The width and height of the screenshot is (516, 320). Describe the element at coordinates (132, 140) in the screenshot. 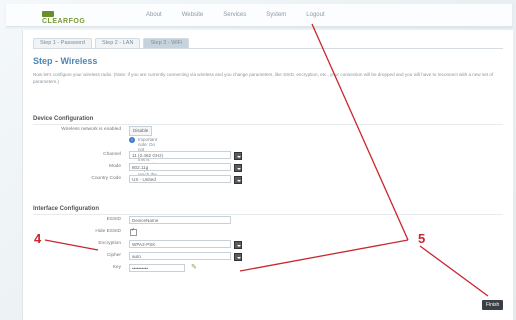

I see `info-icon: i` at that location.